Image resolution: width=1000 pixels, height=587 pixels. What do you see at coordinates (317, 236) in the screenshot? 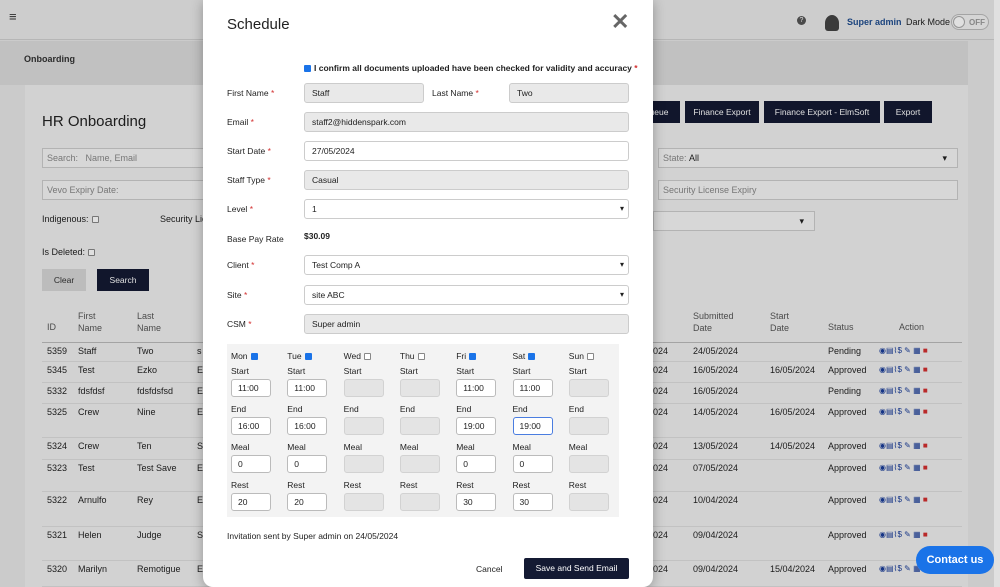
I see `base-pay-value: $30.09` at bounding box center [317, 236].